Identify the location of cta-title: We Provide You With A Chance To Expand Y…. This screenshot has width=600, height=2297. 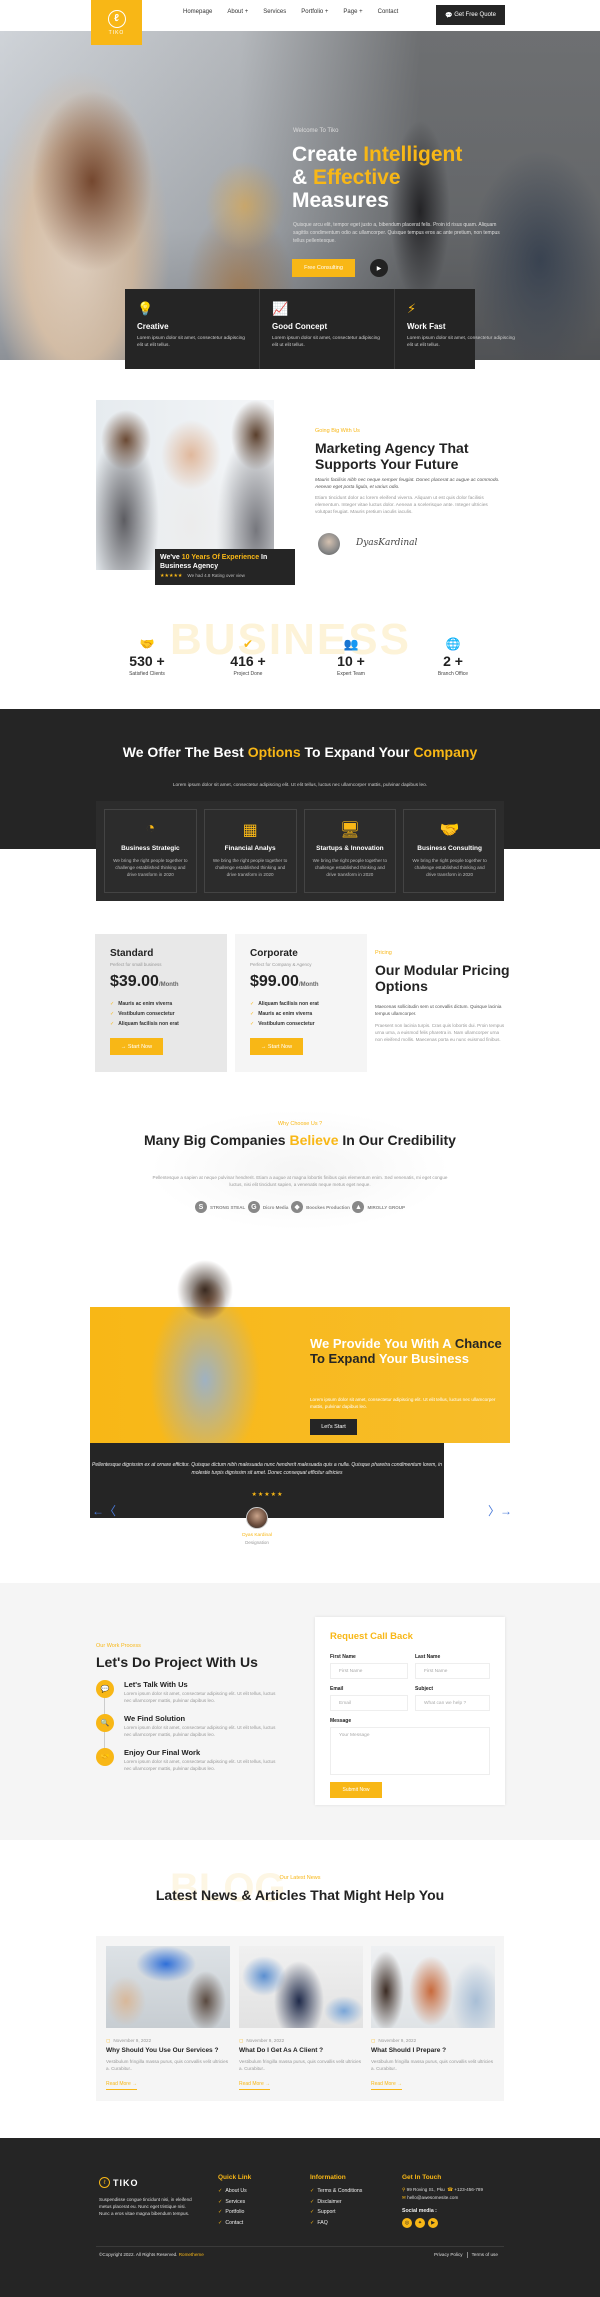
(406, 1351).